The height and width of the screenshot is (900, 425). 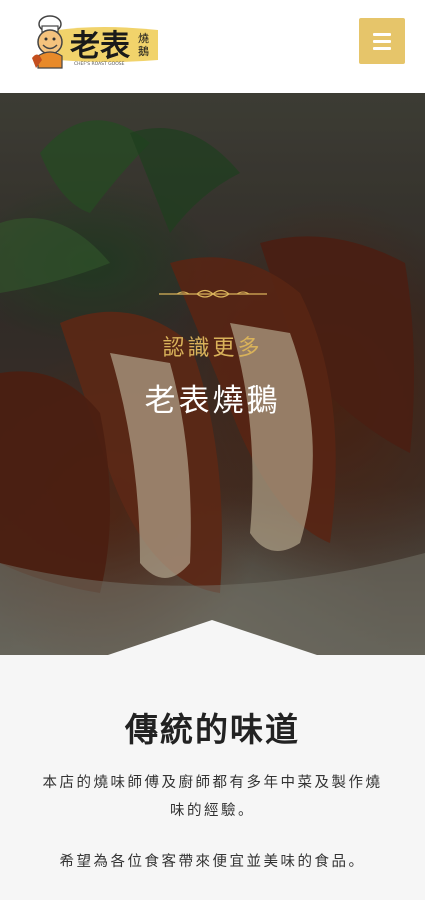 I want to click on brand-logo: 老表 燒 鵝 CHEF'S ROAST GOOSE, so click(x=95, y=41).